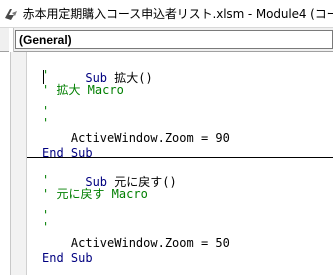  I want to click on comment-line: ' 拡大 Macro, so click(83, 90).